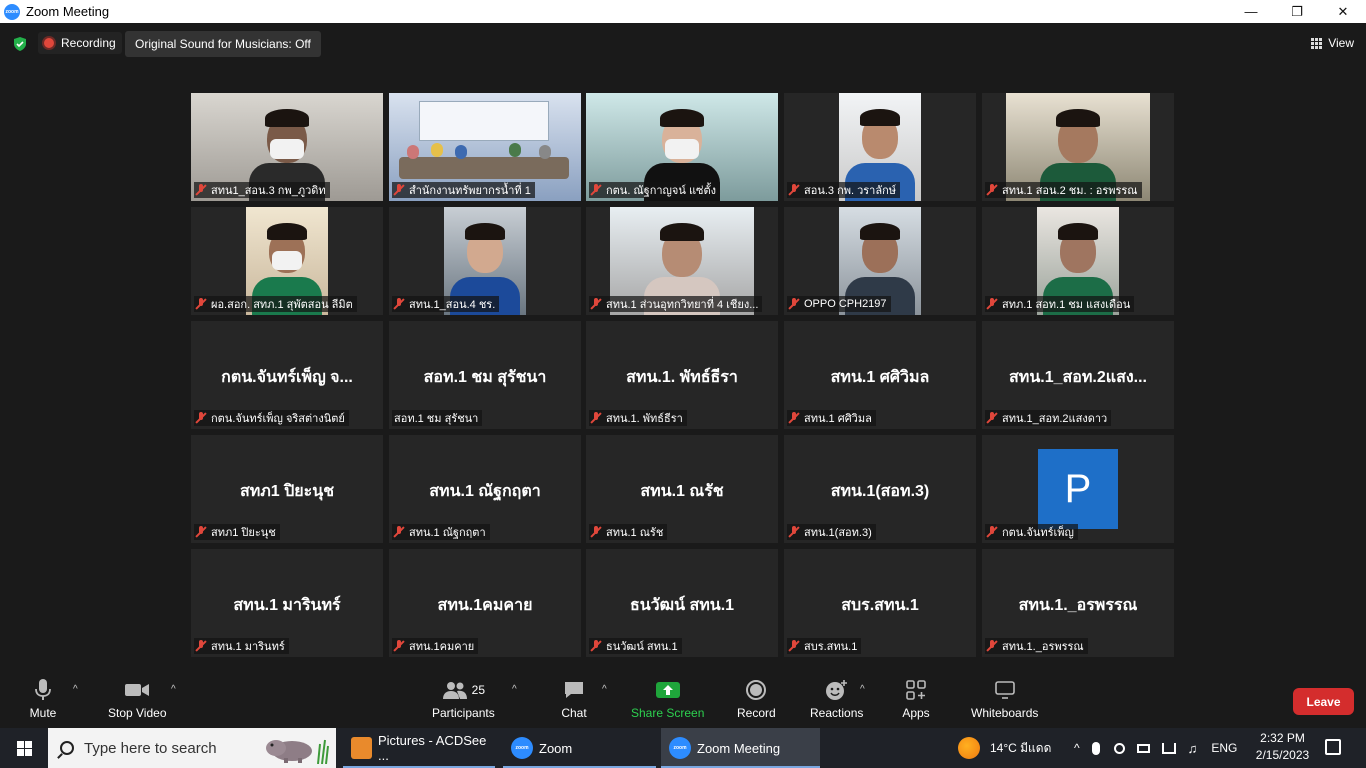 The height and width of the screenshot is (768, 1366). Describe the element at coordinates (1193, 748) in the screenshot. I see `volume-icon: ♫` at that location.